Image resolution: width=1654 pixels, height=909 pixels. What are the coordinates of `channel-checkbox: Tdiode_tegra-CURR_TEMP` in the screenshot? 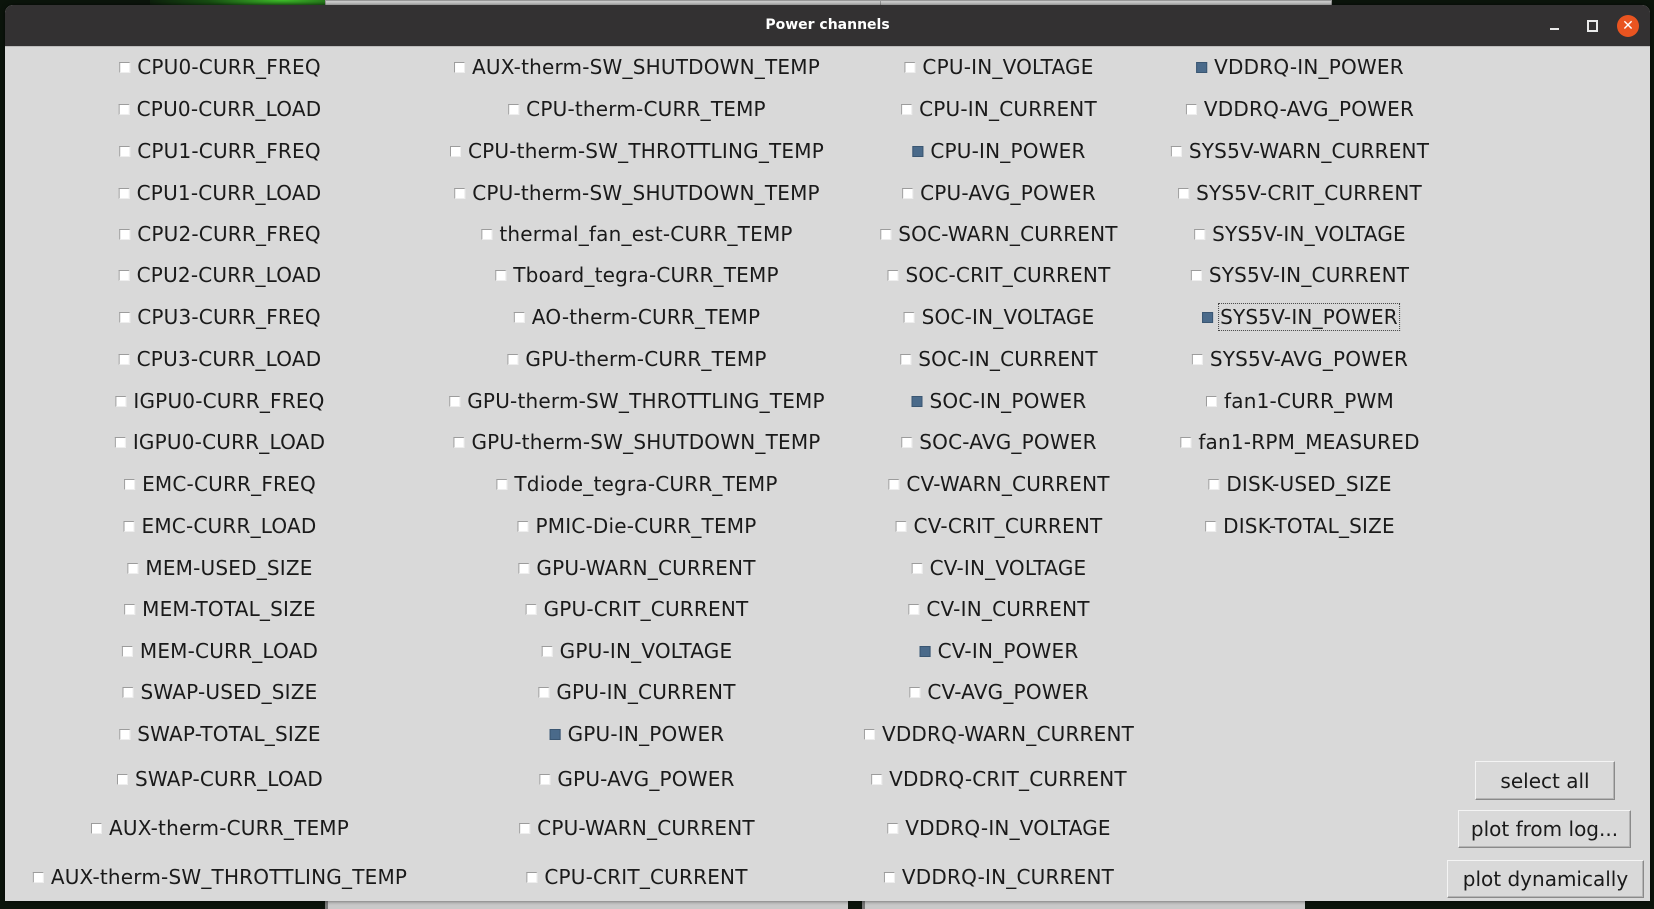 It's located at (637, 484).